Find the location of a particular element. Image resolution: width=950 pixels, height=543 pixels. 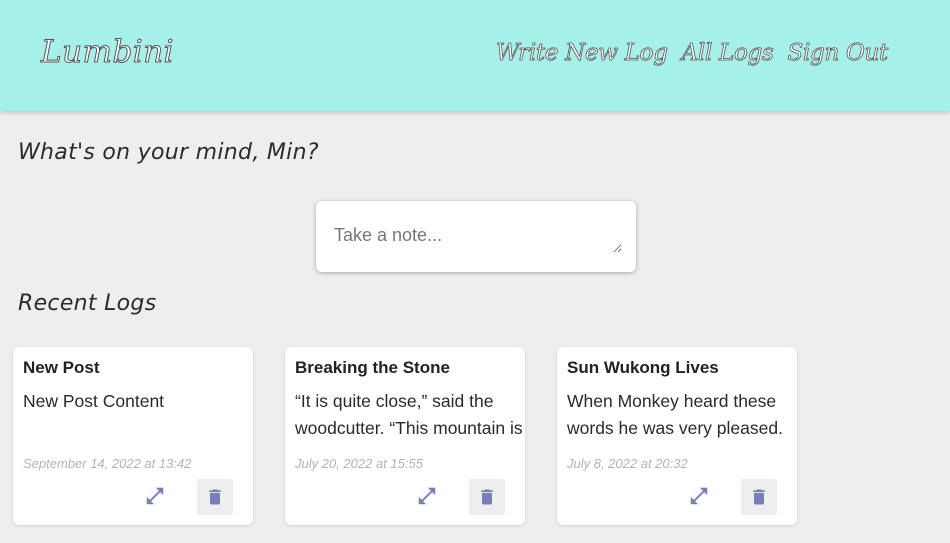

note-input-card is located at coordinates (476, 236).